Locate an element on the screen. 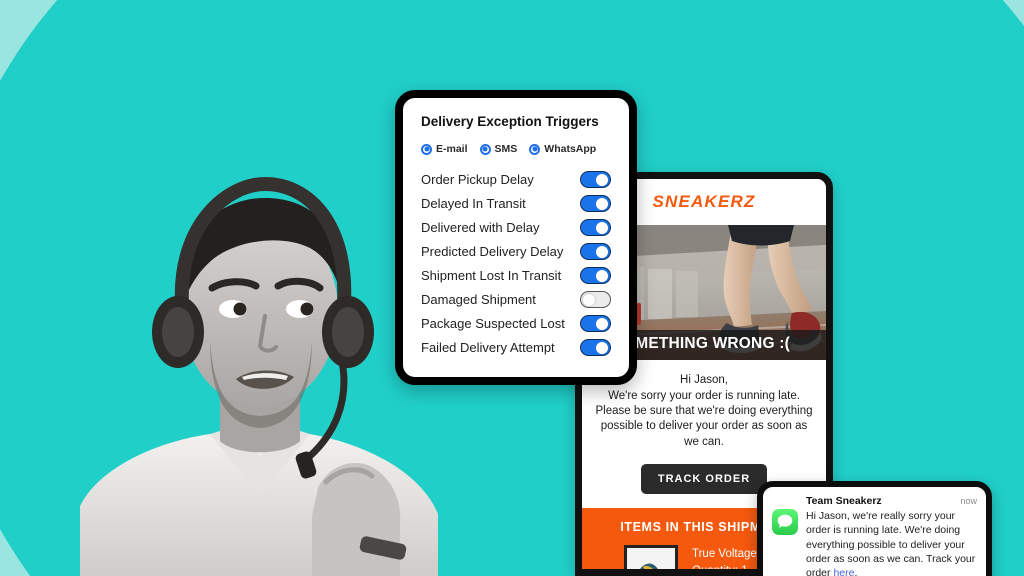 The height and width of the screenshot is (576, 1024). channel-option-whatsapp: WhatsApp is located at coordinates (562, 149).